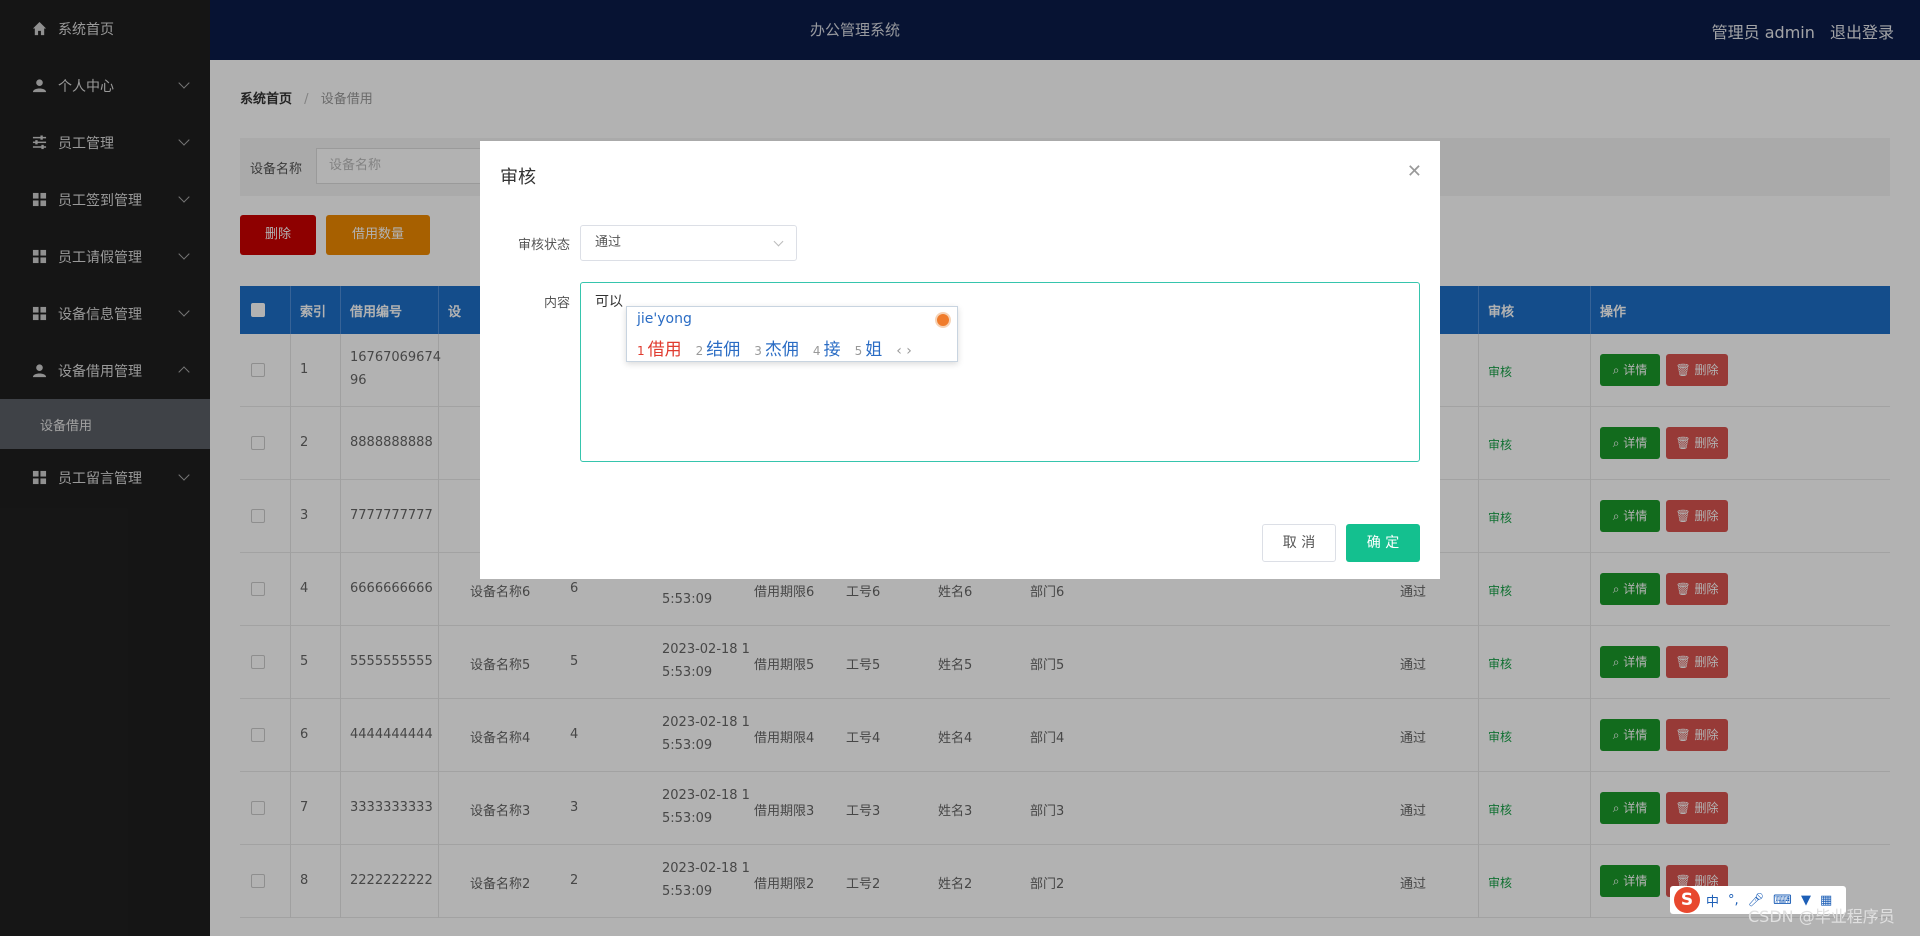  What do you see at coordinates (1712, 900) in the screenshot?
I see `ime-mode: 中` at bounding box center [1712, 900].